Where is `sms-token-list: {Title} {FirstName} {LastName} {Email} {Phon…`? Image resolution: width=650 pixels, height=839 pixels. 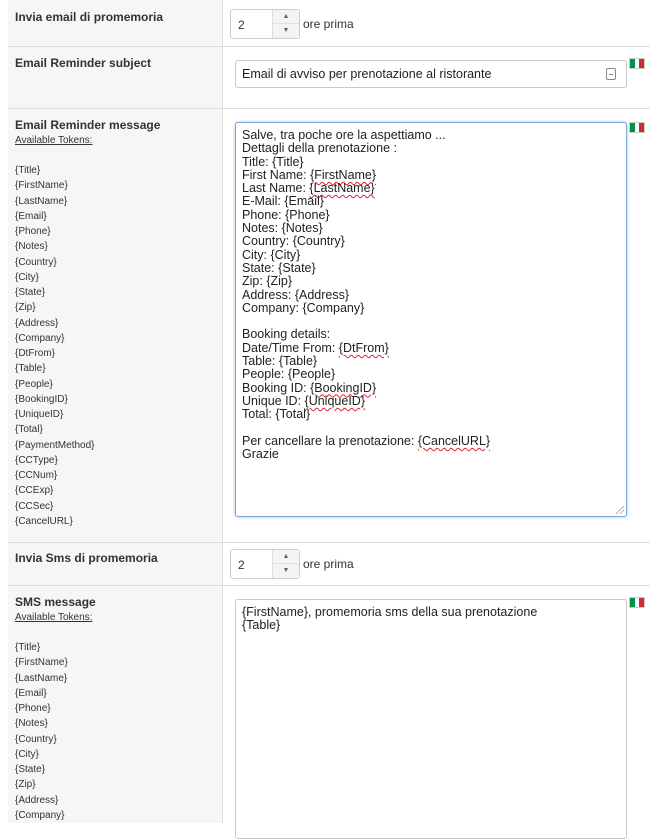
sms-token-list: {Title} {FirstName} {LastName} {Email} {Phon… is located at coordinates (41, 731).